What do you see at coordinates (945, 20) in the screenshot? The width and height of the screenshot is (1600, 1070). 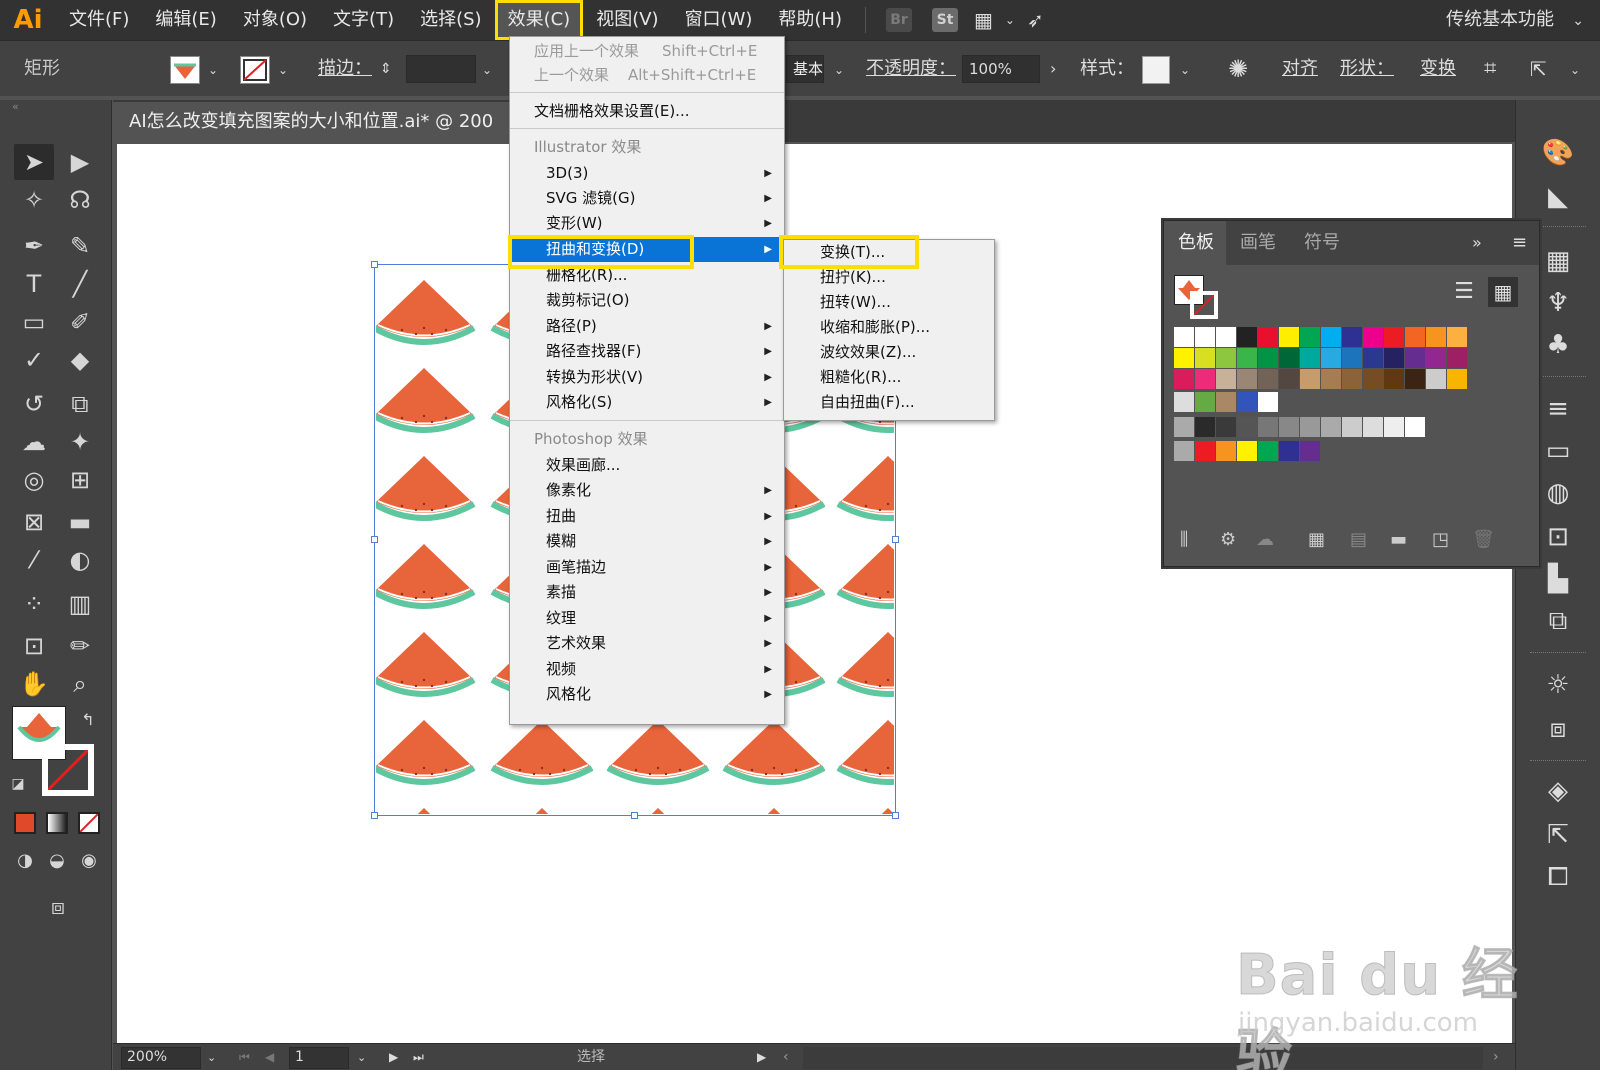 I see `stock-button: St` at bounding box center [945, 20].